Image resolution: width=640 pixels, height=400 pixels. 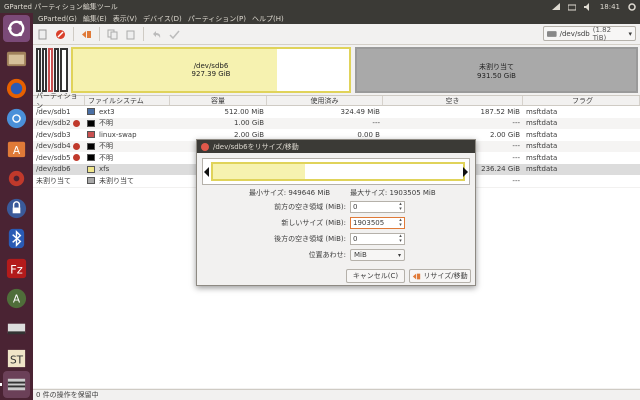 I want to click on menu-edit: 編集(E), so click(x=95, y=19).